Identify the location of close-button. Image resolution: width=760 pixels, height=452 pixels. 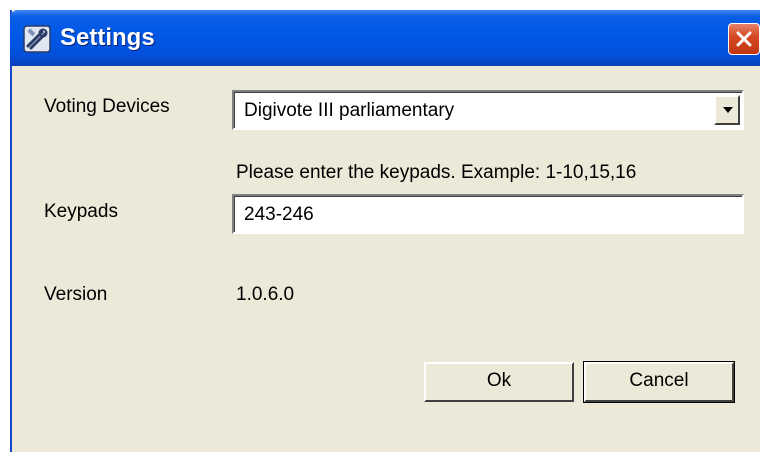
(744, 39).